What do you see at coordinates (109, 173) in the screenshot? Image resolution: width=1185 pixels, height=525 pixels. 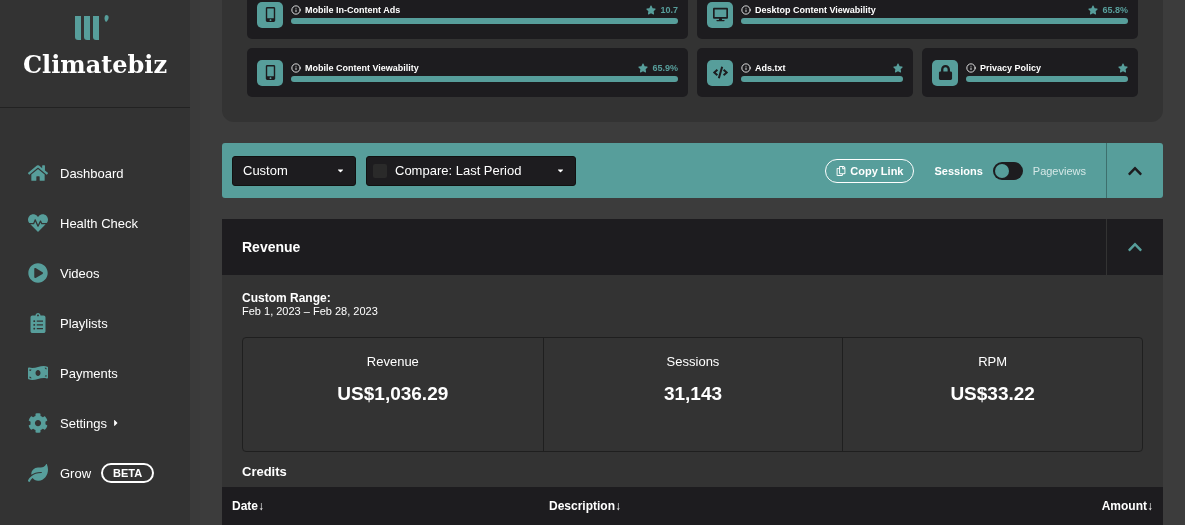 I see `nav-item: Dashboard` at bounding box center [109, 173].